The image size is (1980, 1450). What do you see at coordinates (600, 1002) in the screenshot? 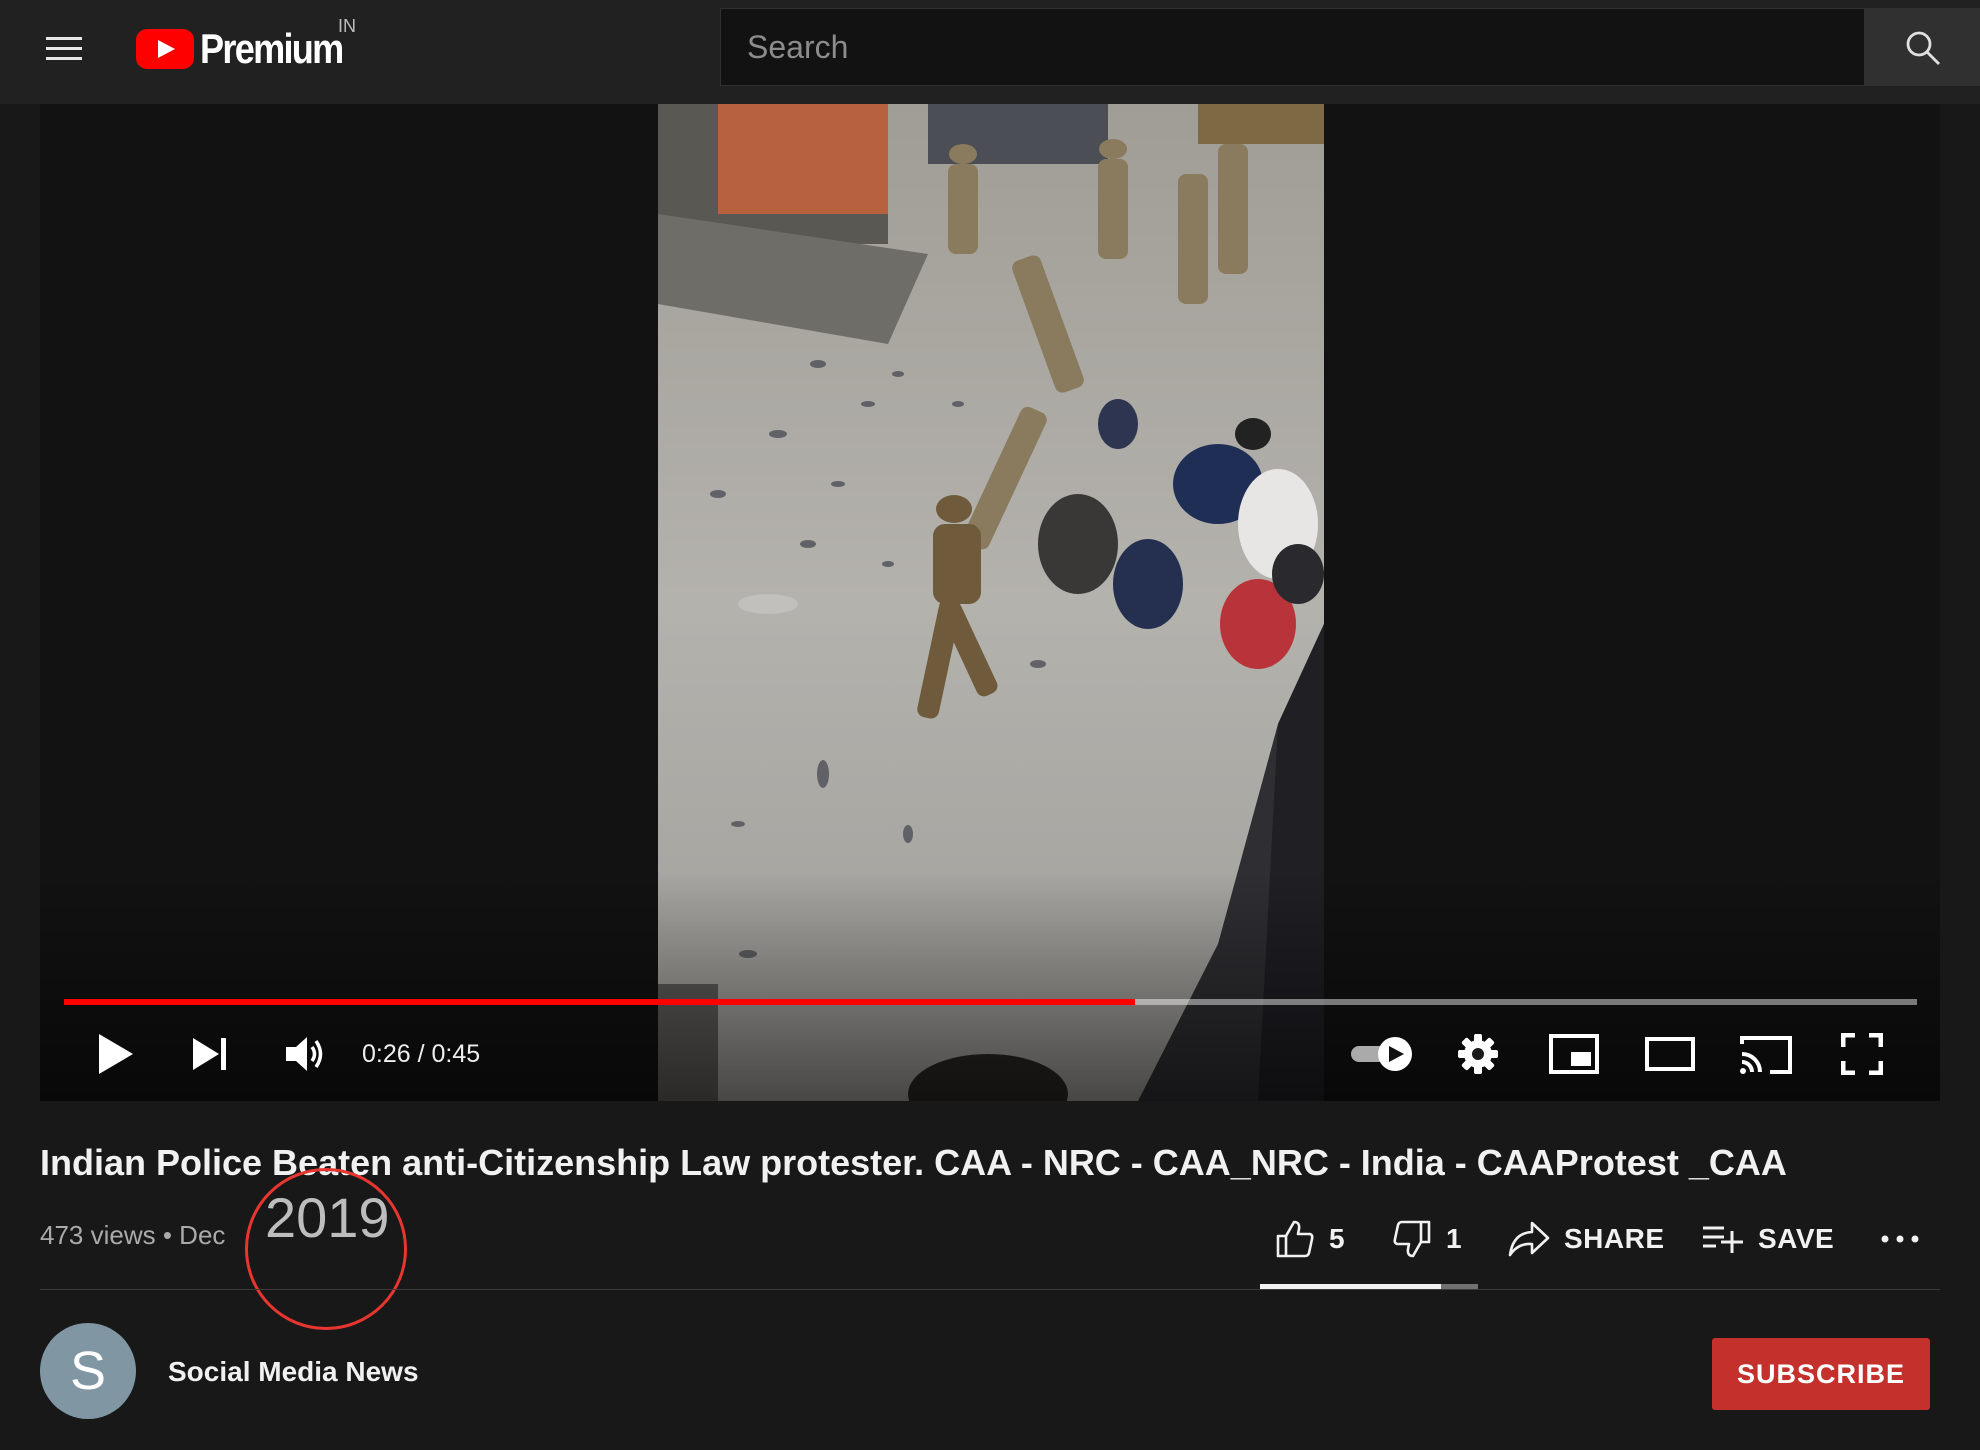
I see `progress-played` at bounding box center [600, 1002].